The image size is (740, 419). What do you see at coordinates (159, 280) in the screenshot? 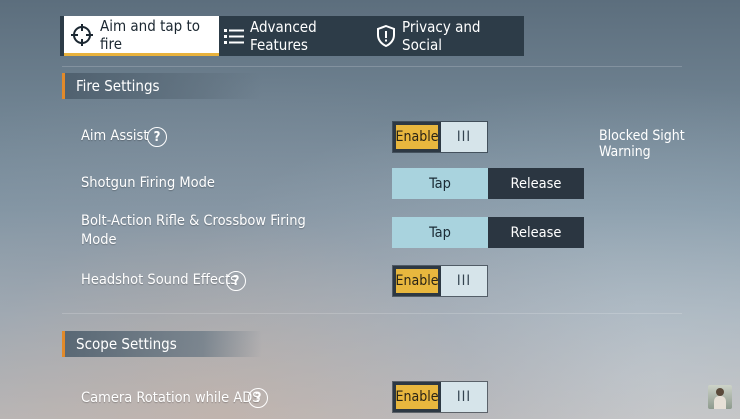
I see `headshot-sound-effects-label: Headshot Sound Effects` at bounding box center [159, 280].